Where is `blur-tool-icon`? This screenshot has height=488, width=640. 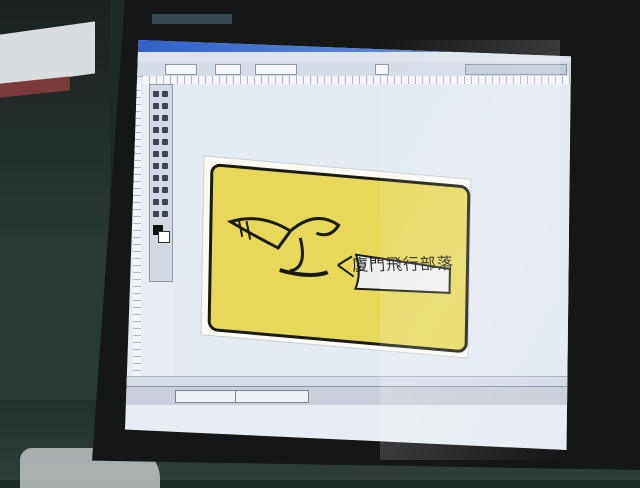 blur-tool-icon is located at coordinates (156, 166).